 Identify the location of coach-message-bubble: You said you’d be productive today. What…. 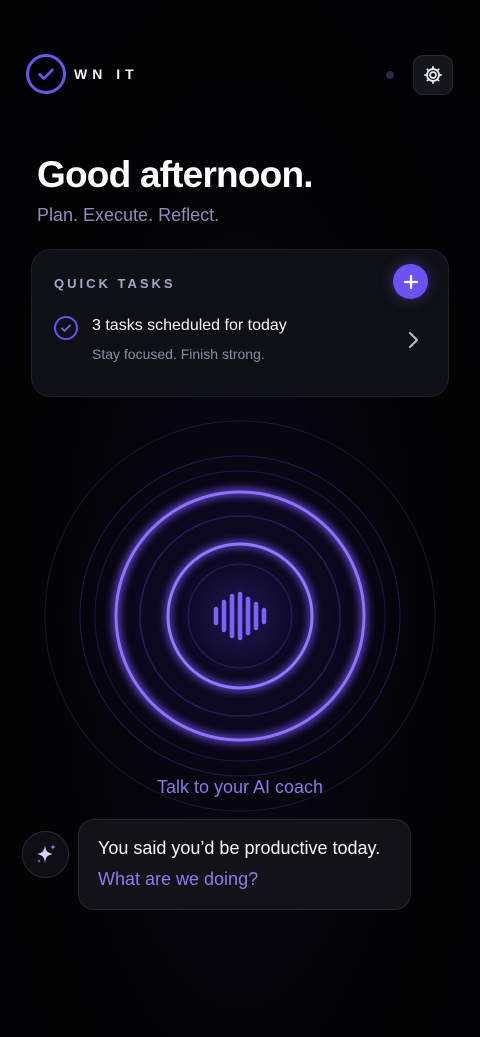
(244, 864).